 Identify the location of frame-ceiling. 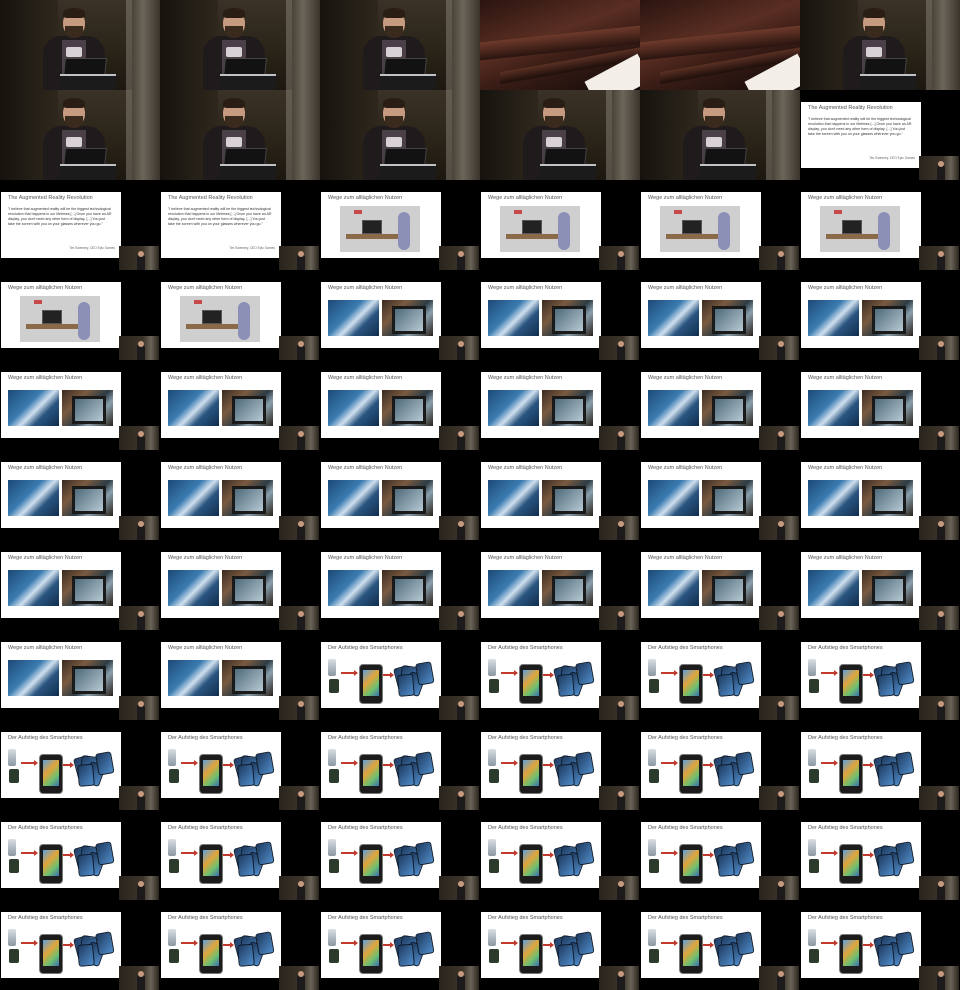
(560, 45).